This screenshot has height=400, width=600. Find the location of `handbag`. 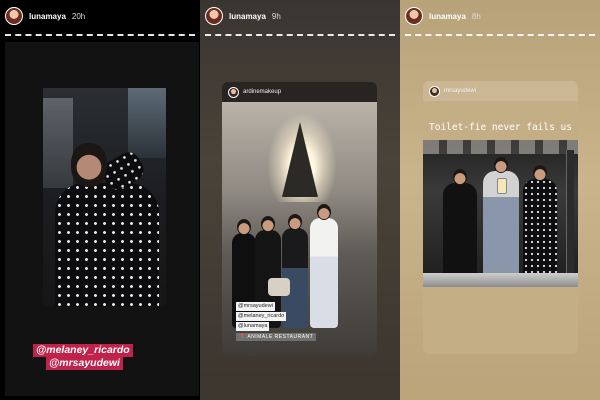

handbag is located at coordinates (279, 287).